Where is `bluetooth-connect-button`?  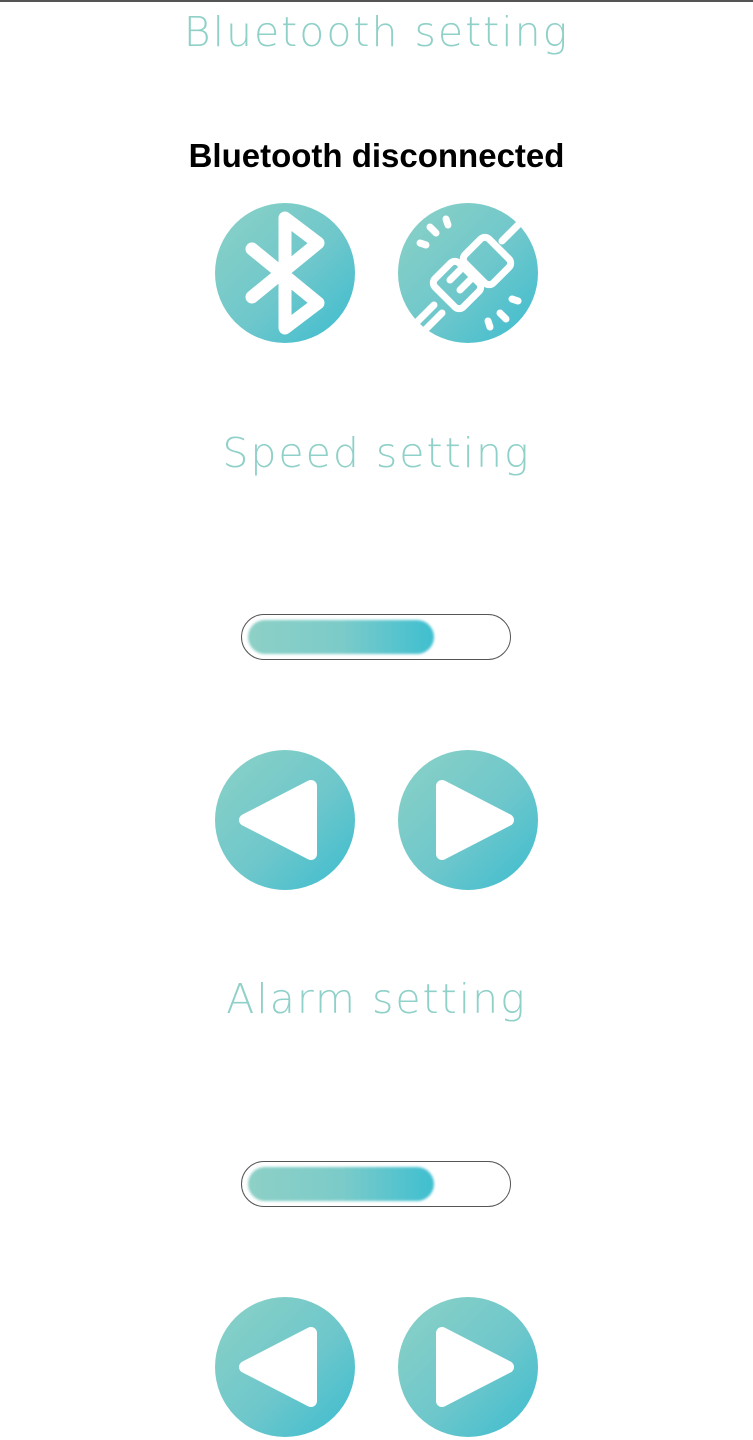
bluetooth-connect-button is located at coordinates (285, 273).